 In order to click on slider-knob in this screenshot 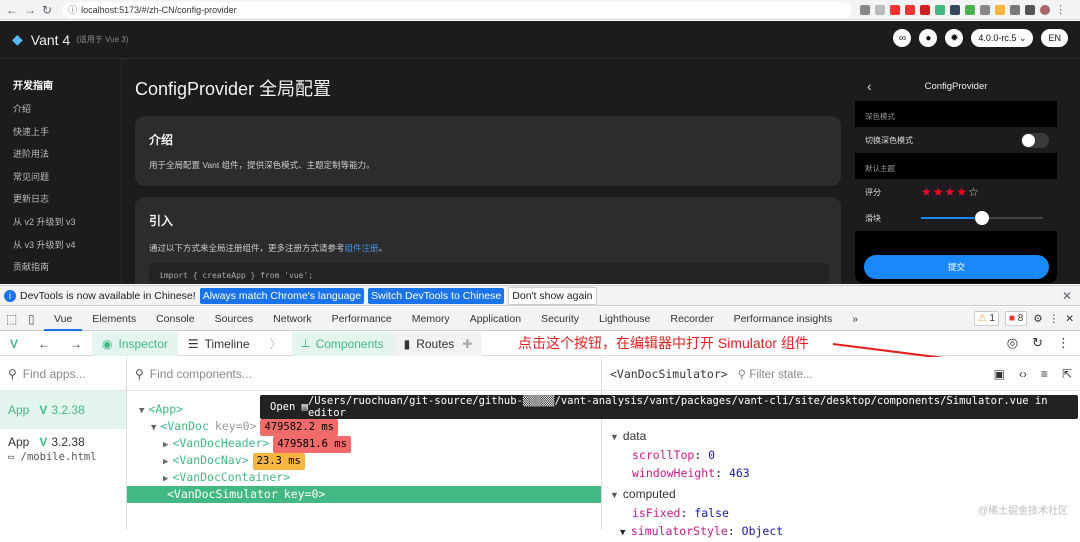, I will do `click(982, 218)`.